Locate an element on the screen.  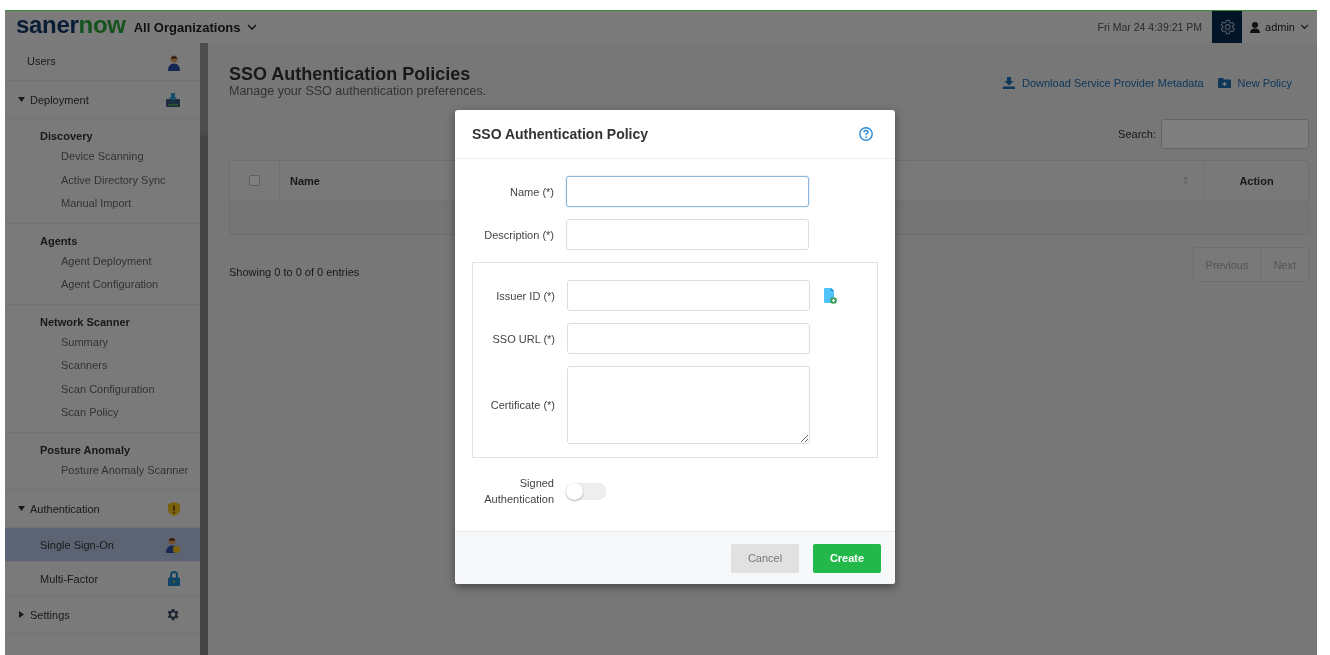
logo: sanernow is located at coordinates (71, 25).